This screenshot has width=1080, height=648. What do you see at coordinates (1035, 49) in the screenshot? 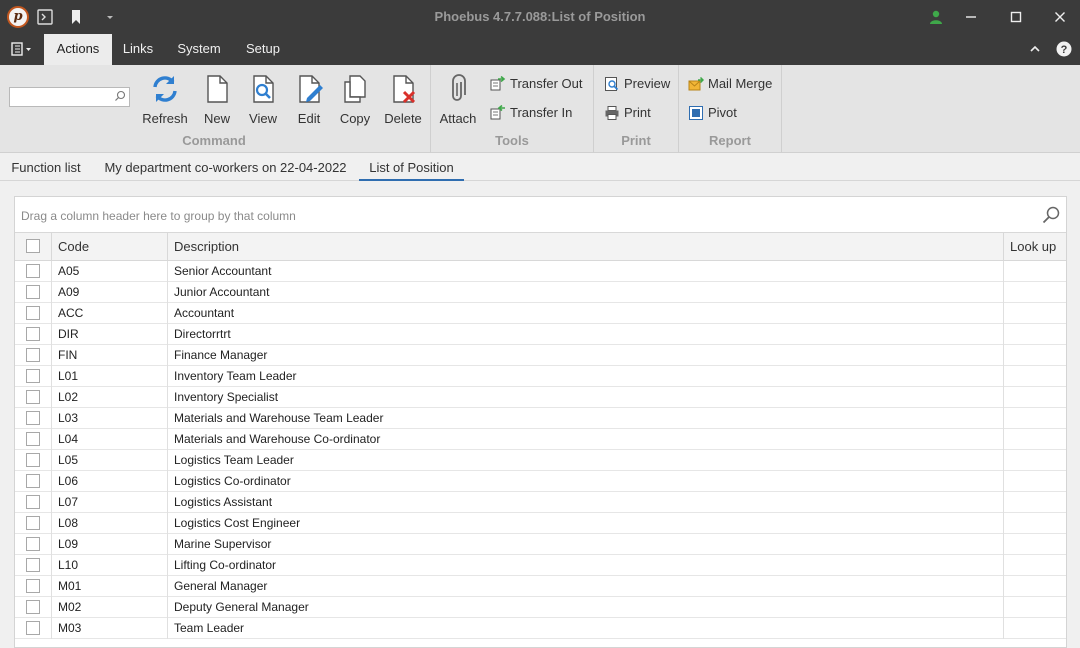
I see `collapse-ribbon-icon` at bounding box center [1035, 49].